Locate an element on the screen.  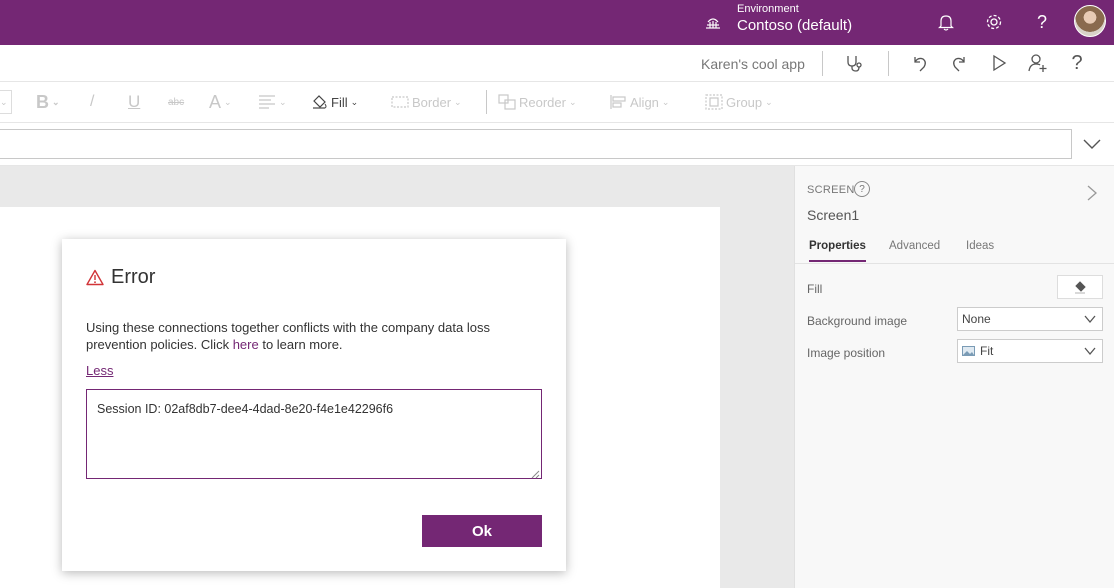
dialog-message-suffix: to learn more. is located at coordinates (300, 344).